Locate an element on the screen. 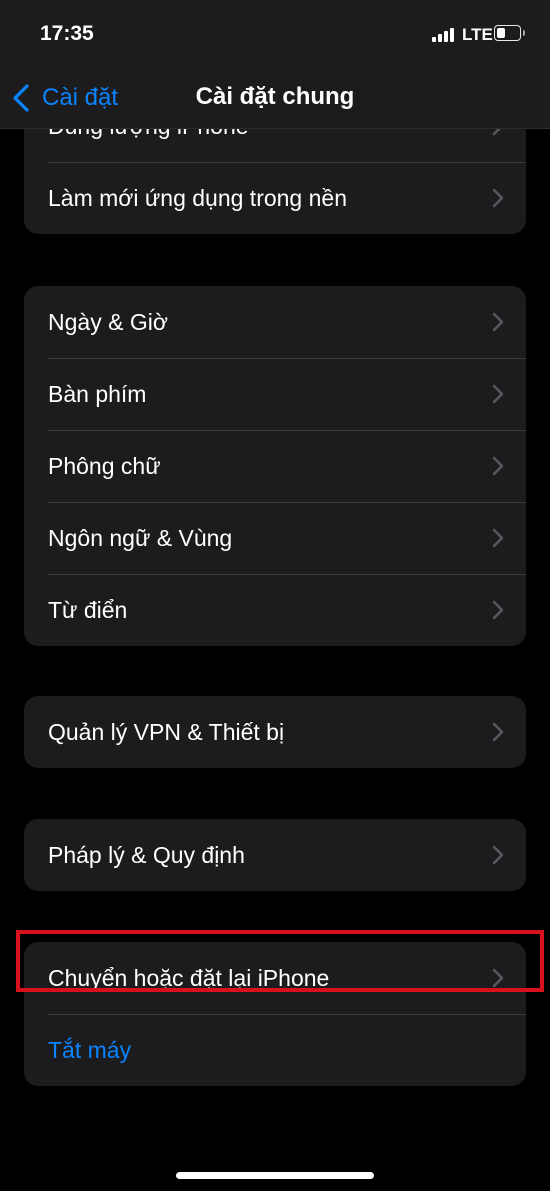 The height and width of the screenshot is (1191, 550). group-vpn: Quản lý VPN & Thiết bị is located at coordinates (275, 732).